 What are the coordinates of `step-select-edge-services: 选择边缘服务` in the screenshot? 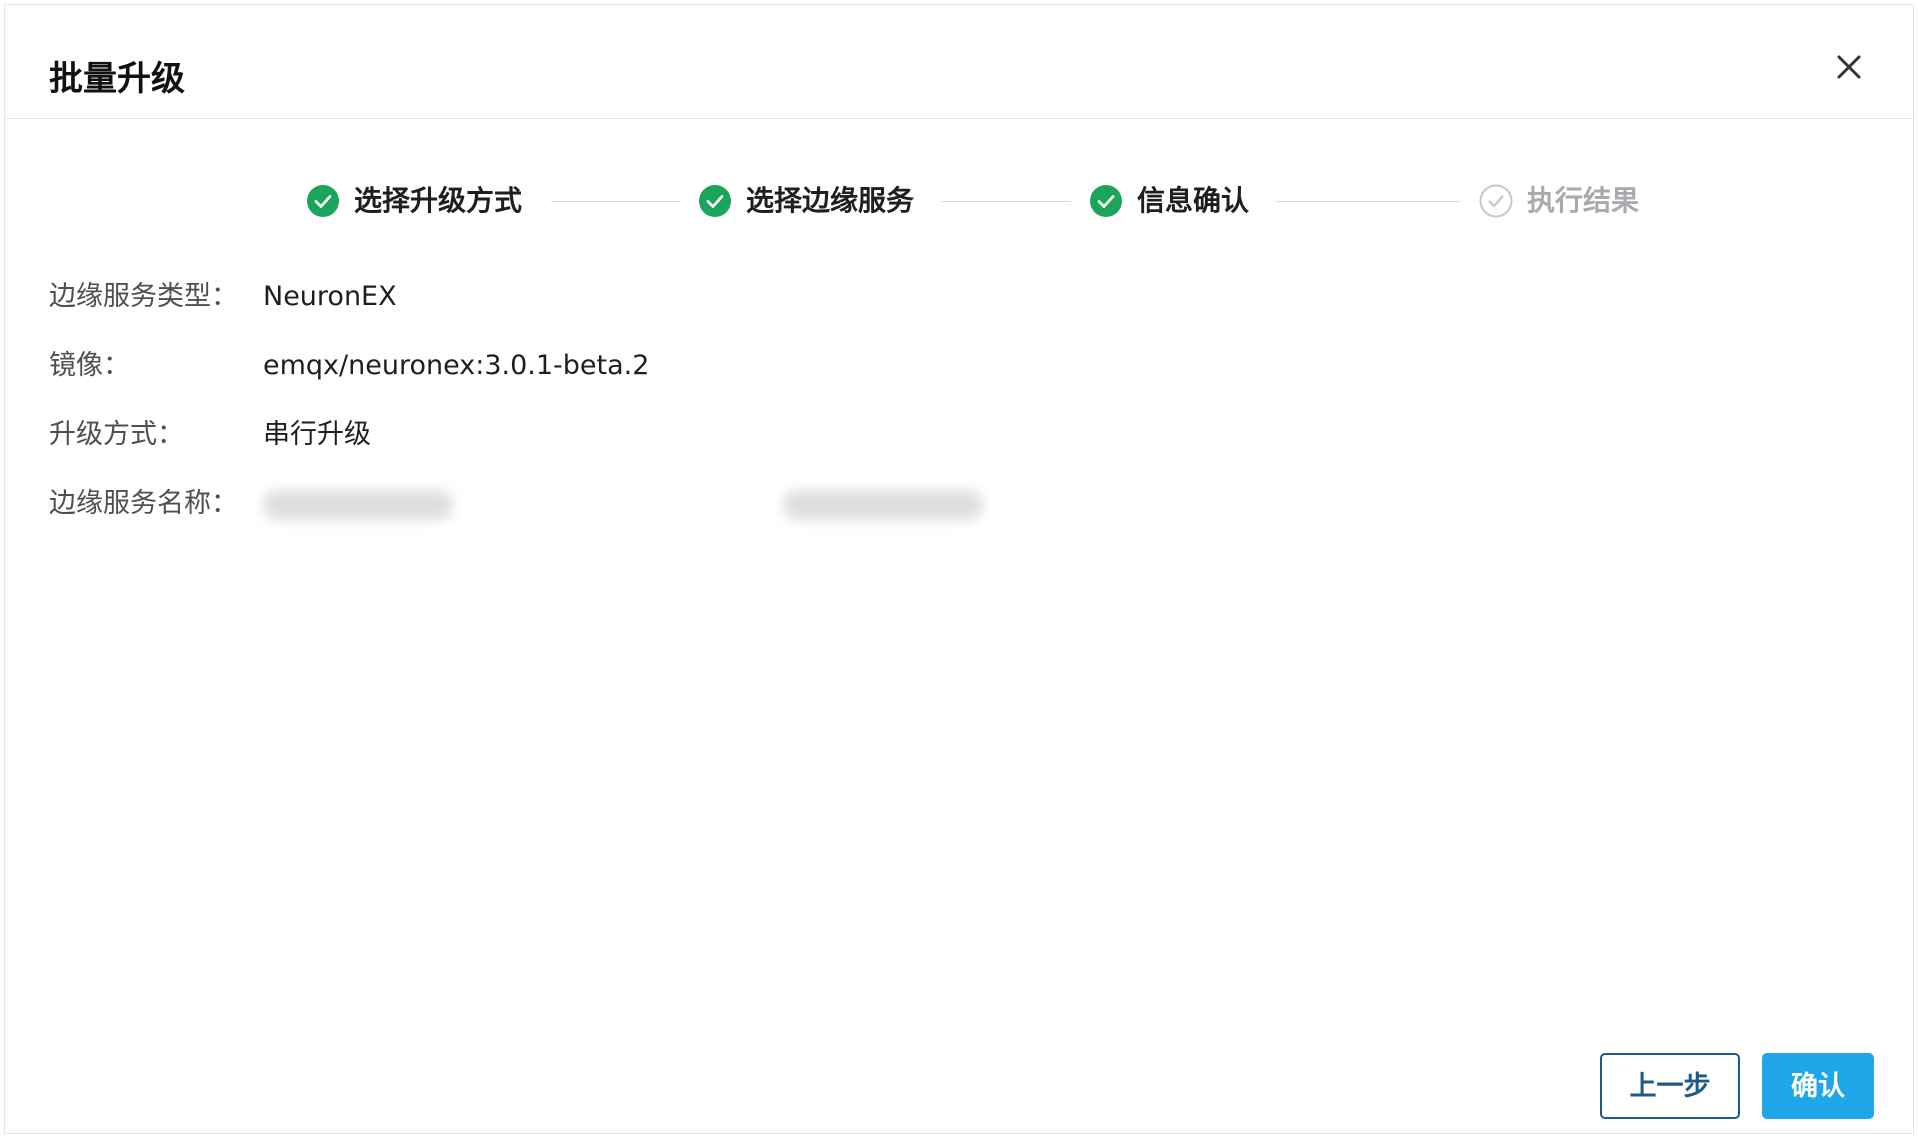 It's located at (806, 201).